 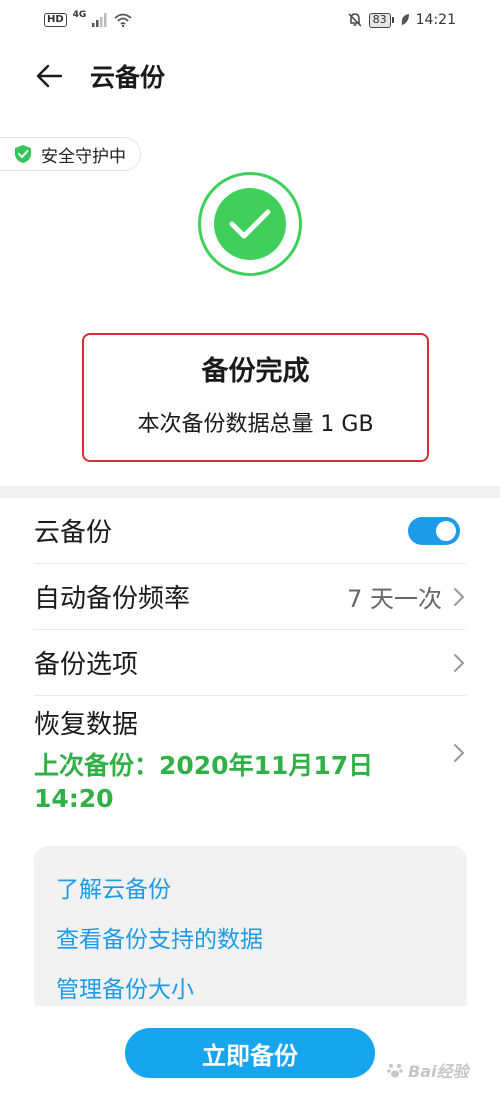 I want to click on battery-indicator: 83, so click(x=379, y=20).